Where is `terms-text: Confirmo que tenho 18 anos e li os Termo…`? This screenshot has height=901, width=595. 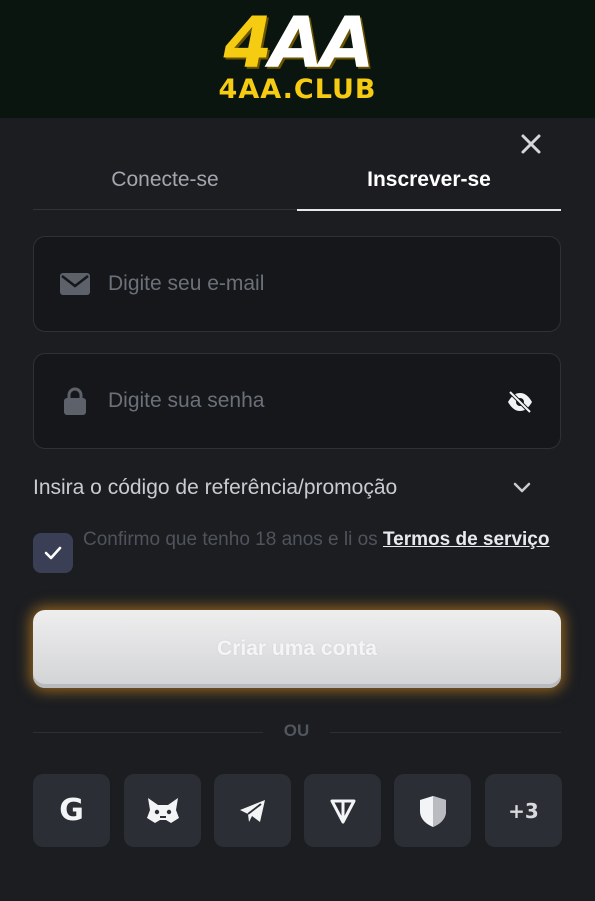 terms-text: Confirmo que tenho 18 anos e li os Termo… is located at coordinates (318, 540).